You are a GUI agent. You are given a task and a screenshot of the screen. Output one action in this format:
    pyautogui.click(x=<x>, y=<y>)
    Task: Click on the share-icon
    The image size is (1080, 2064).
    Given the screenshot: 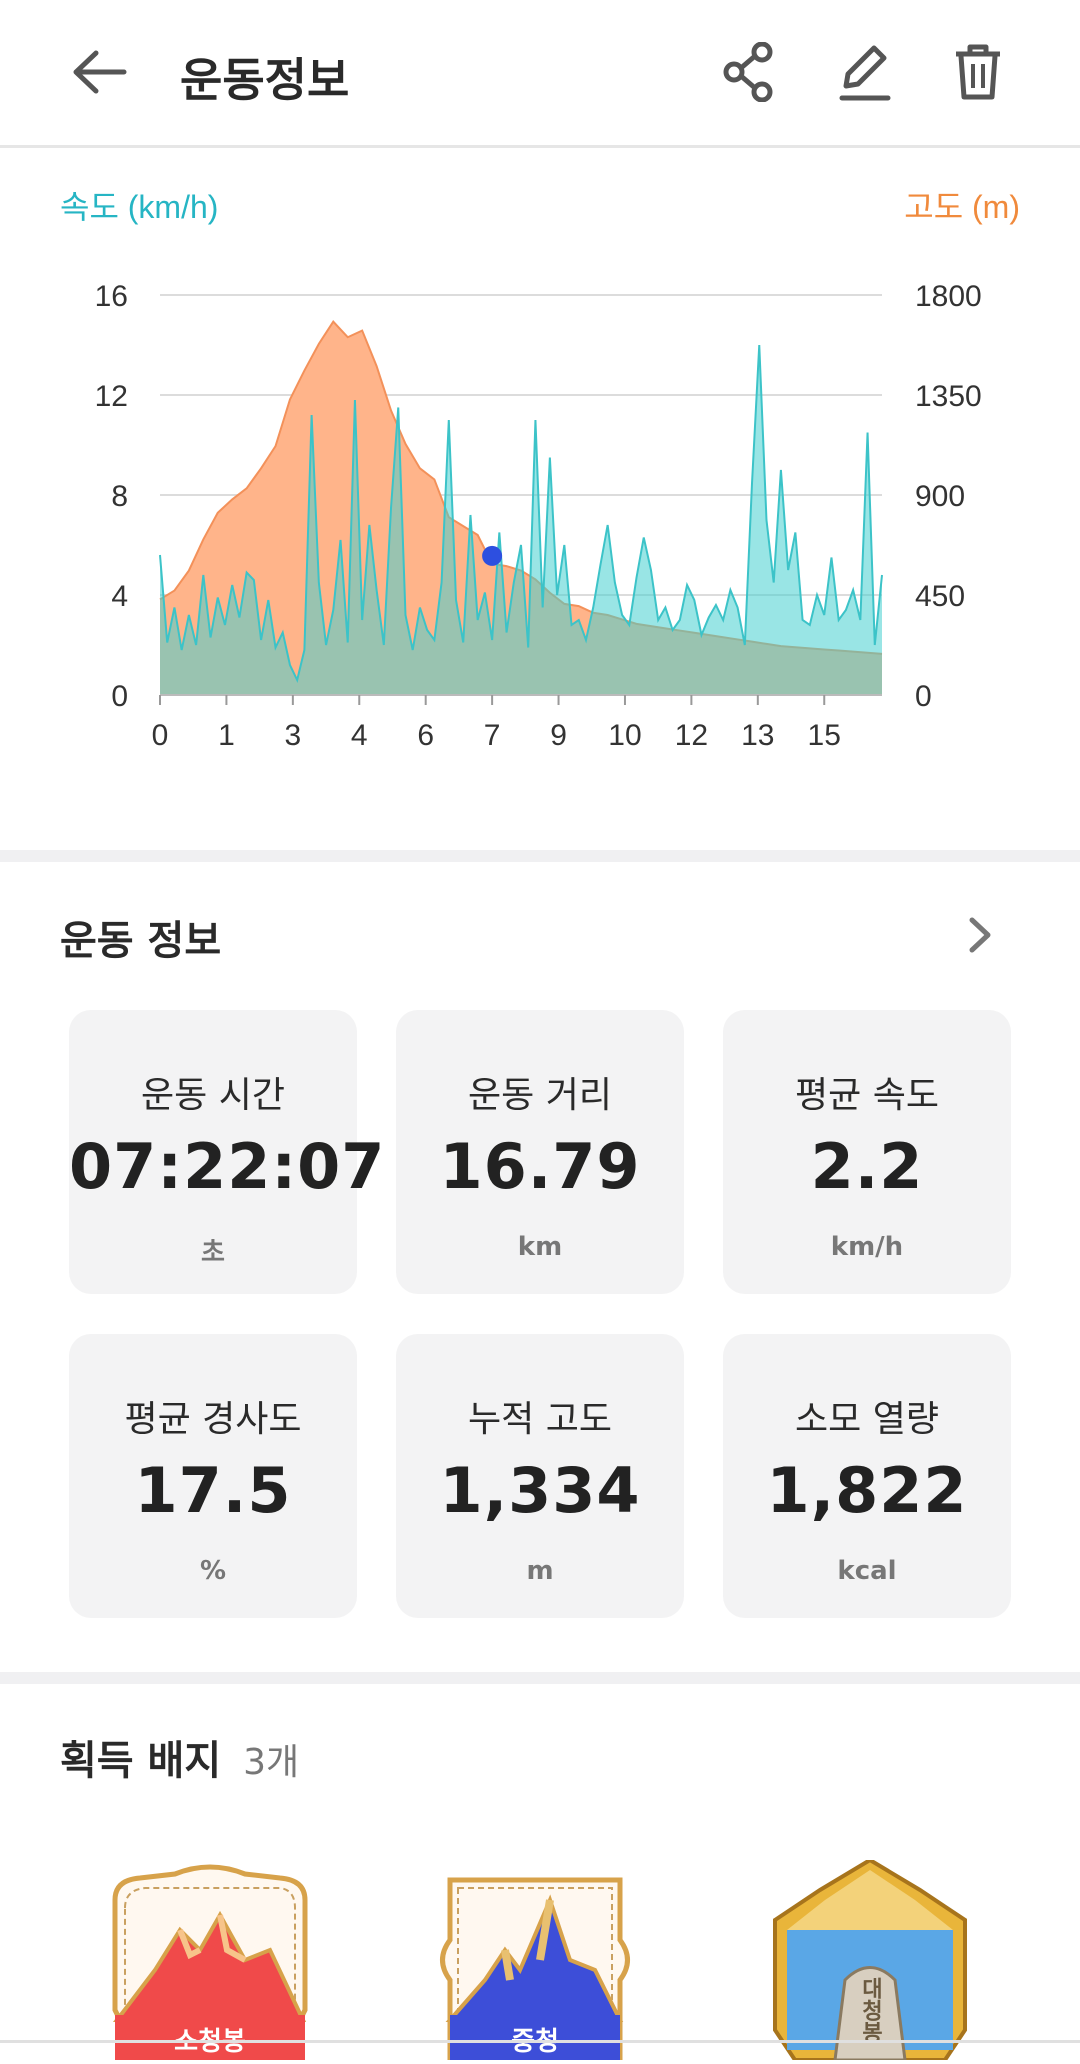 What is the action you would take?
    pyautogui.click(x=748, y=72)
    